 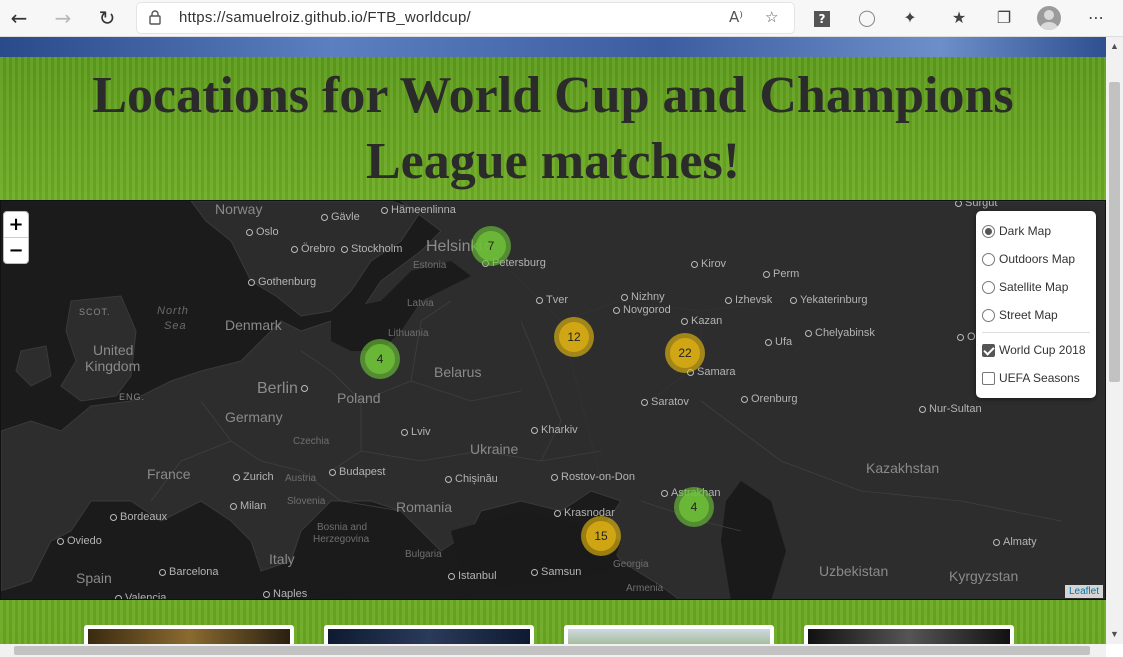 What do you see at coordinates (169, 474) in the screenshot?
I see `map-label-france: France` at bounding box center [169, 474].